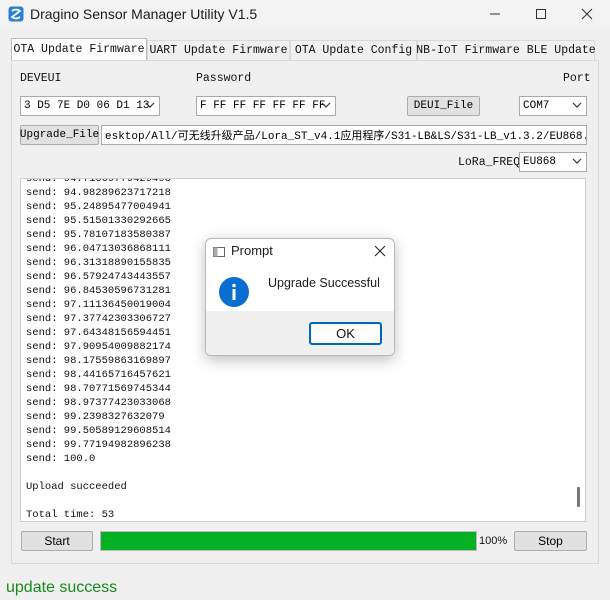 Image resolution: width=610 pixels, height=600 pixels. What do you see at coordinates (493, 541) in the screenshot?
I see `progress-label: 100%` at bounding box center [493, 541].